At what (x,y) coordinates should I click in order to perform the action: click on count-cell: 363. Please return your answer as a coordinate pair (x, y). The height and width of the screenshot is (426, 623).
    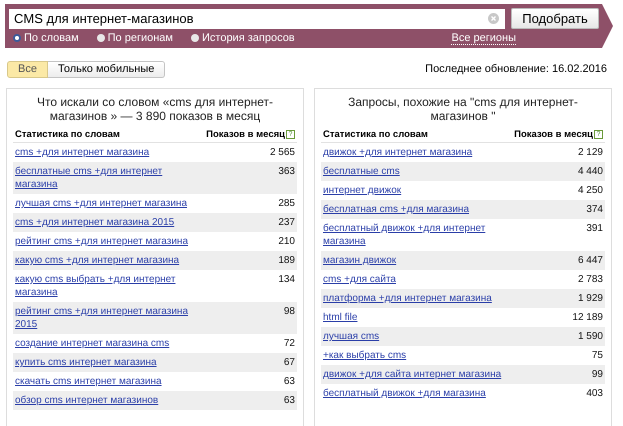
    Looking at the image, I should click on (286, 171).